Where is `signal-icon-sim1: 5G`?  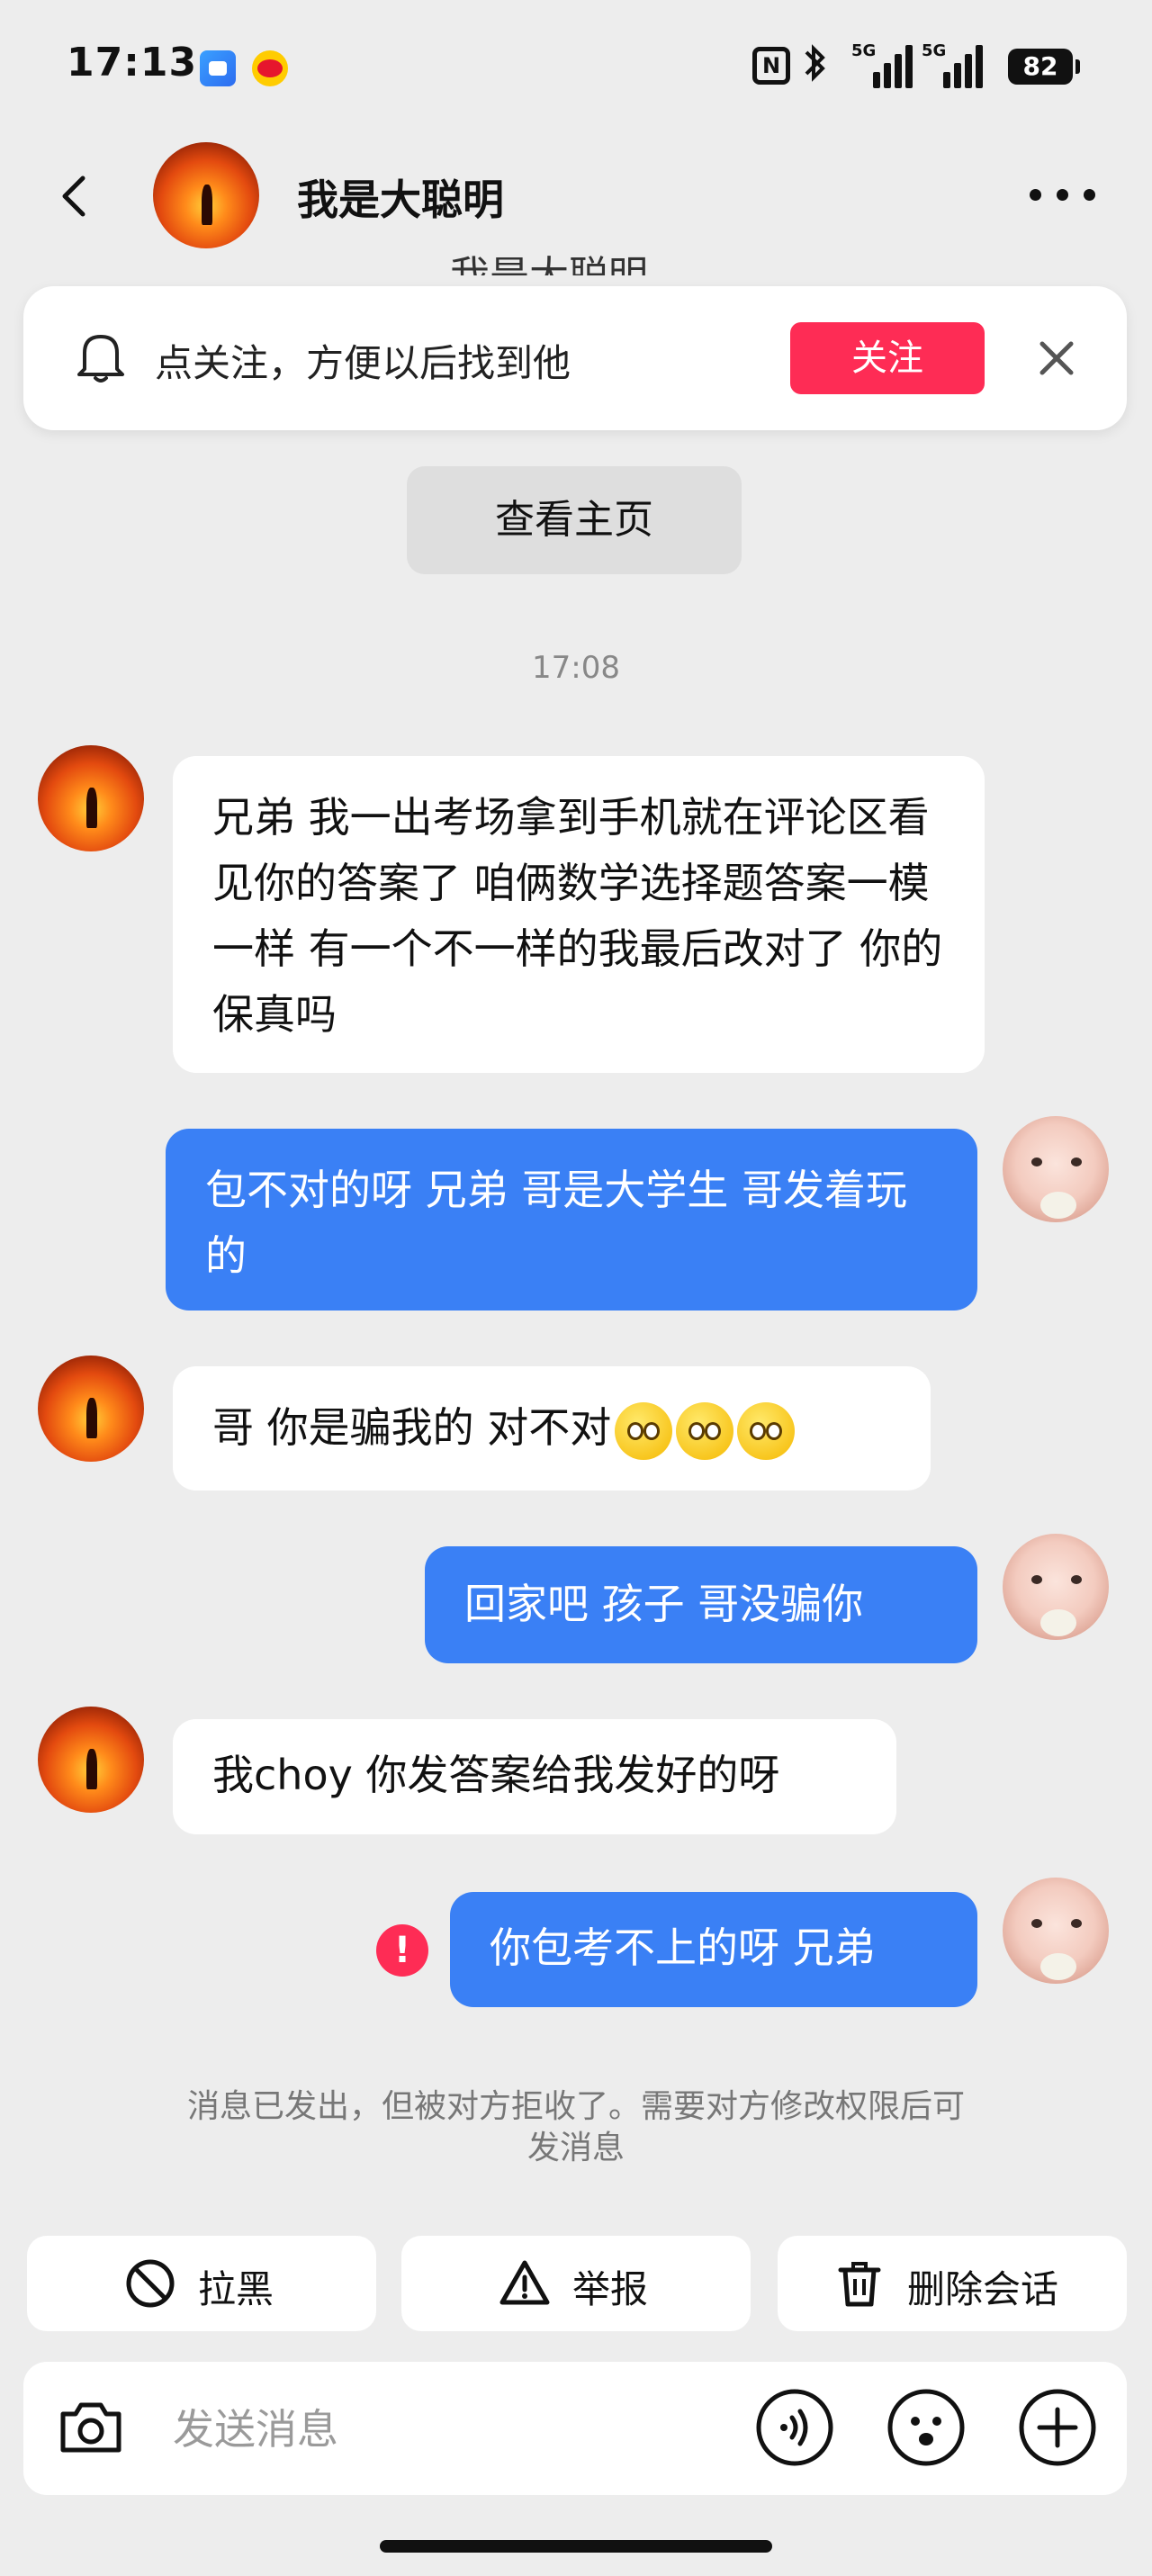
signal-icon-sim1: 5G is located at coordinates (882, 64).